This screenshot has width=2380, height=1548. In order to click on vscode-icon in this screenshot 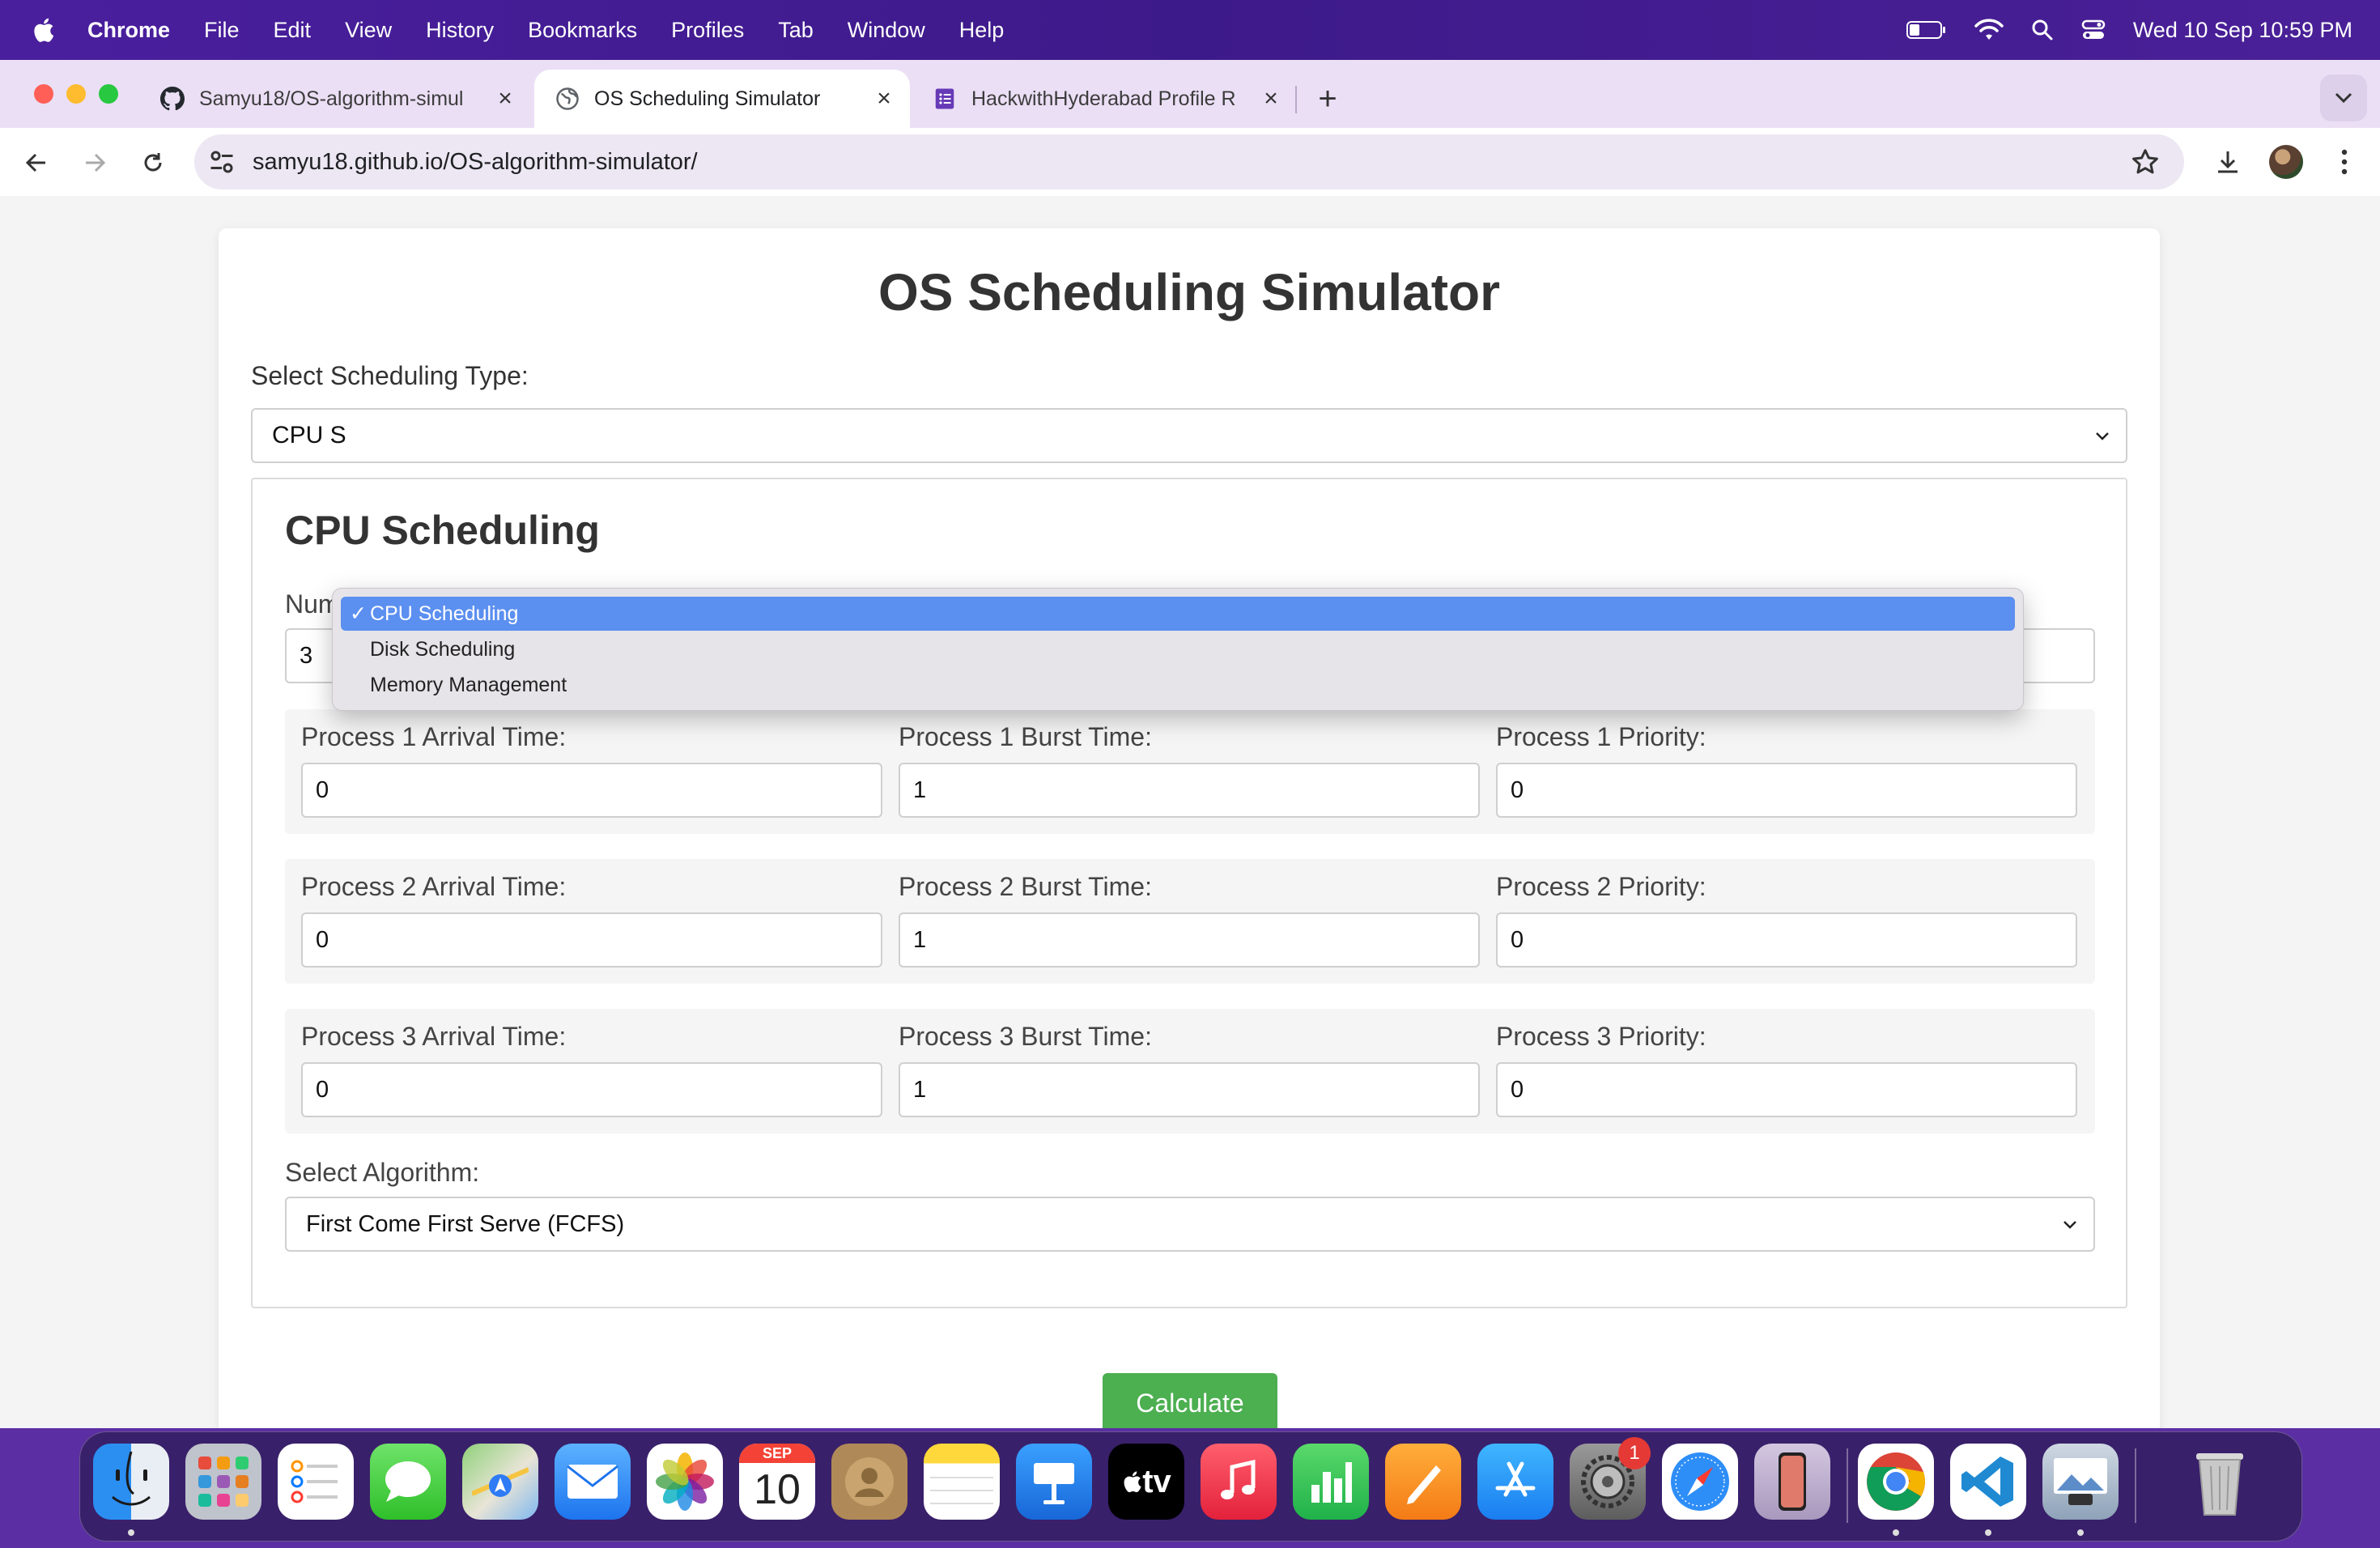, I will do `click(1988, 1482)`.